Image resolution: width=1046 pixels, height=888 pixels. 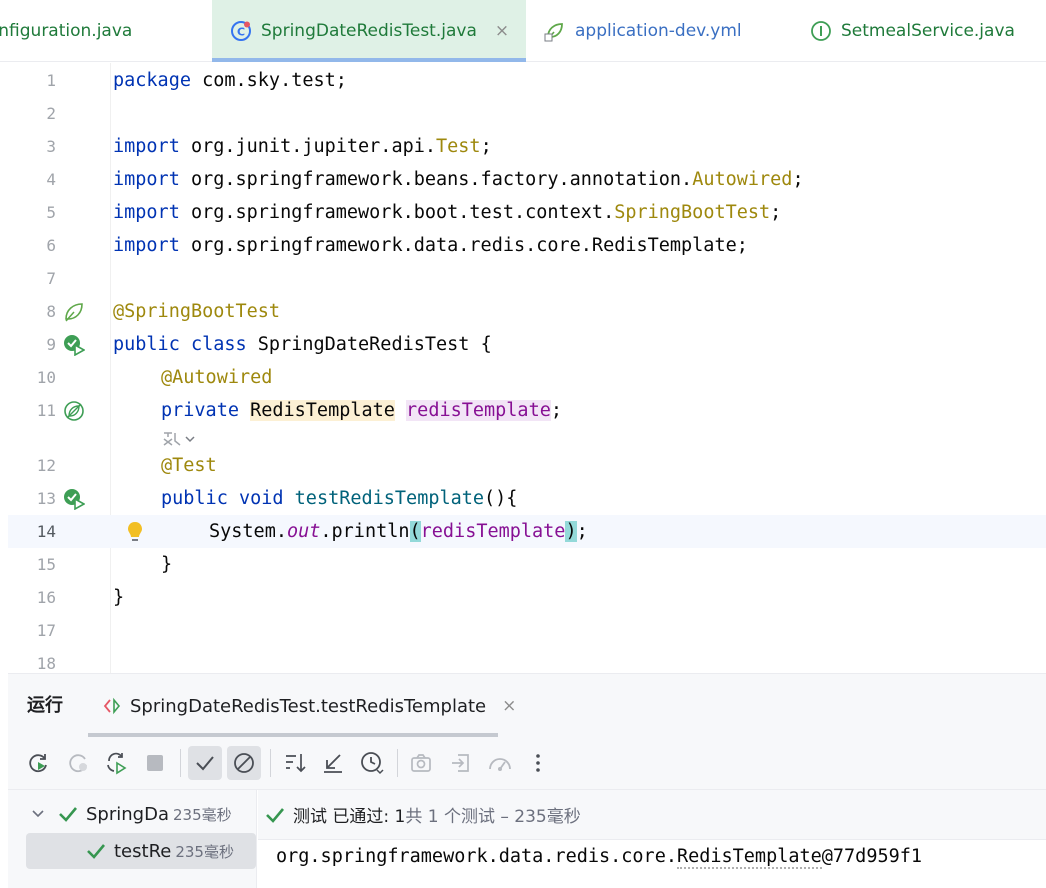 I want to click on auto-rerun-icon, so click(x=117, y=763).